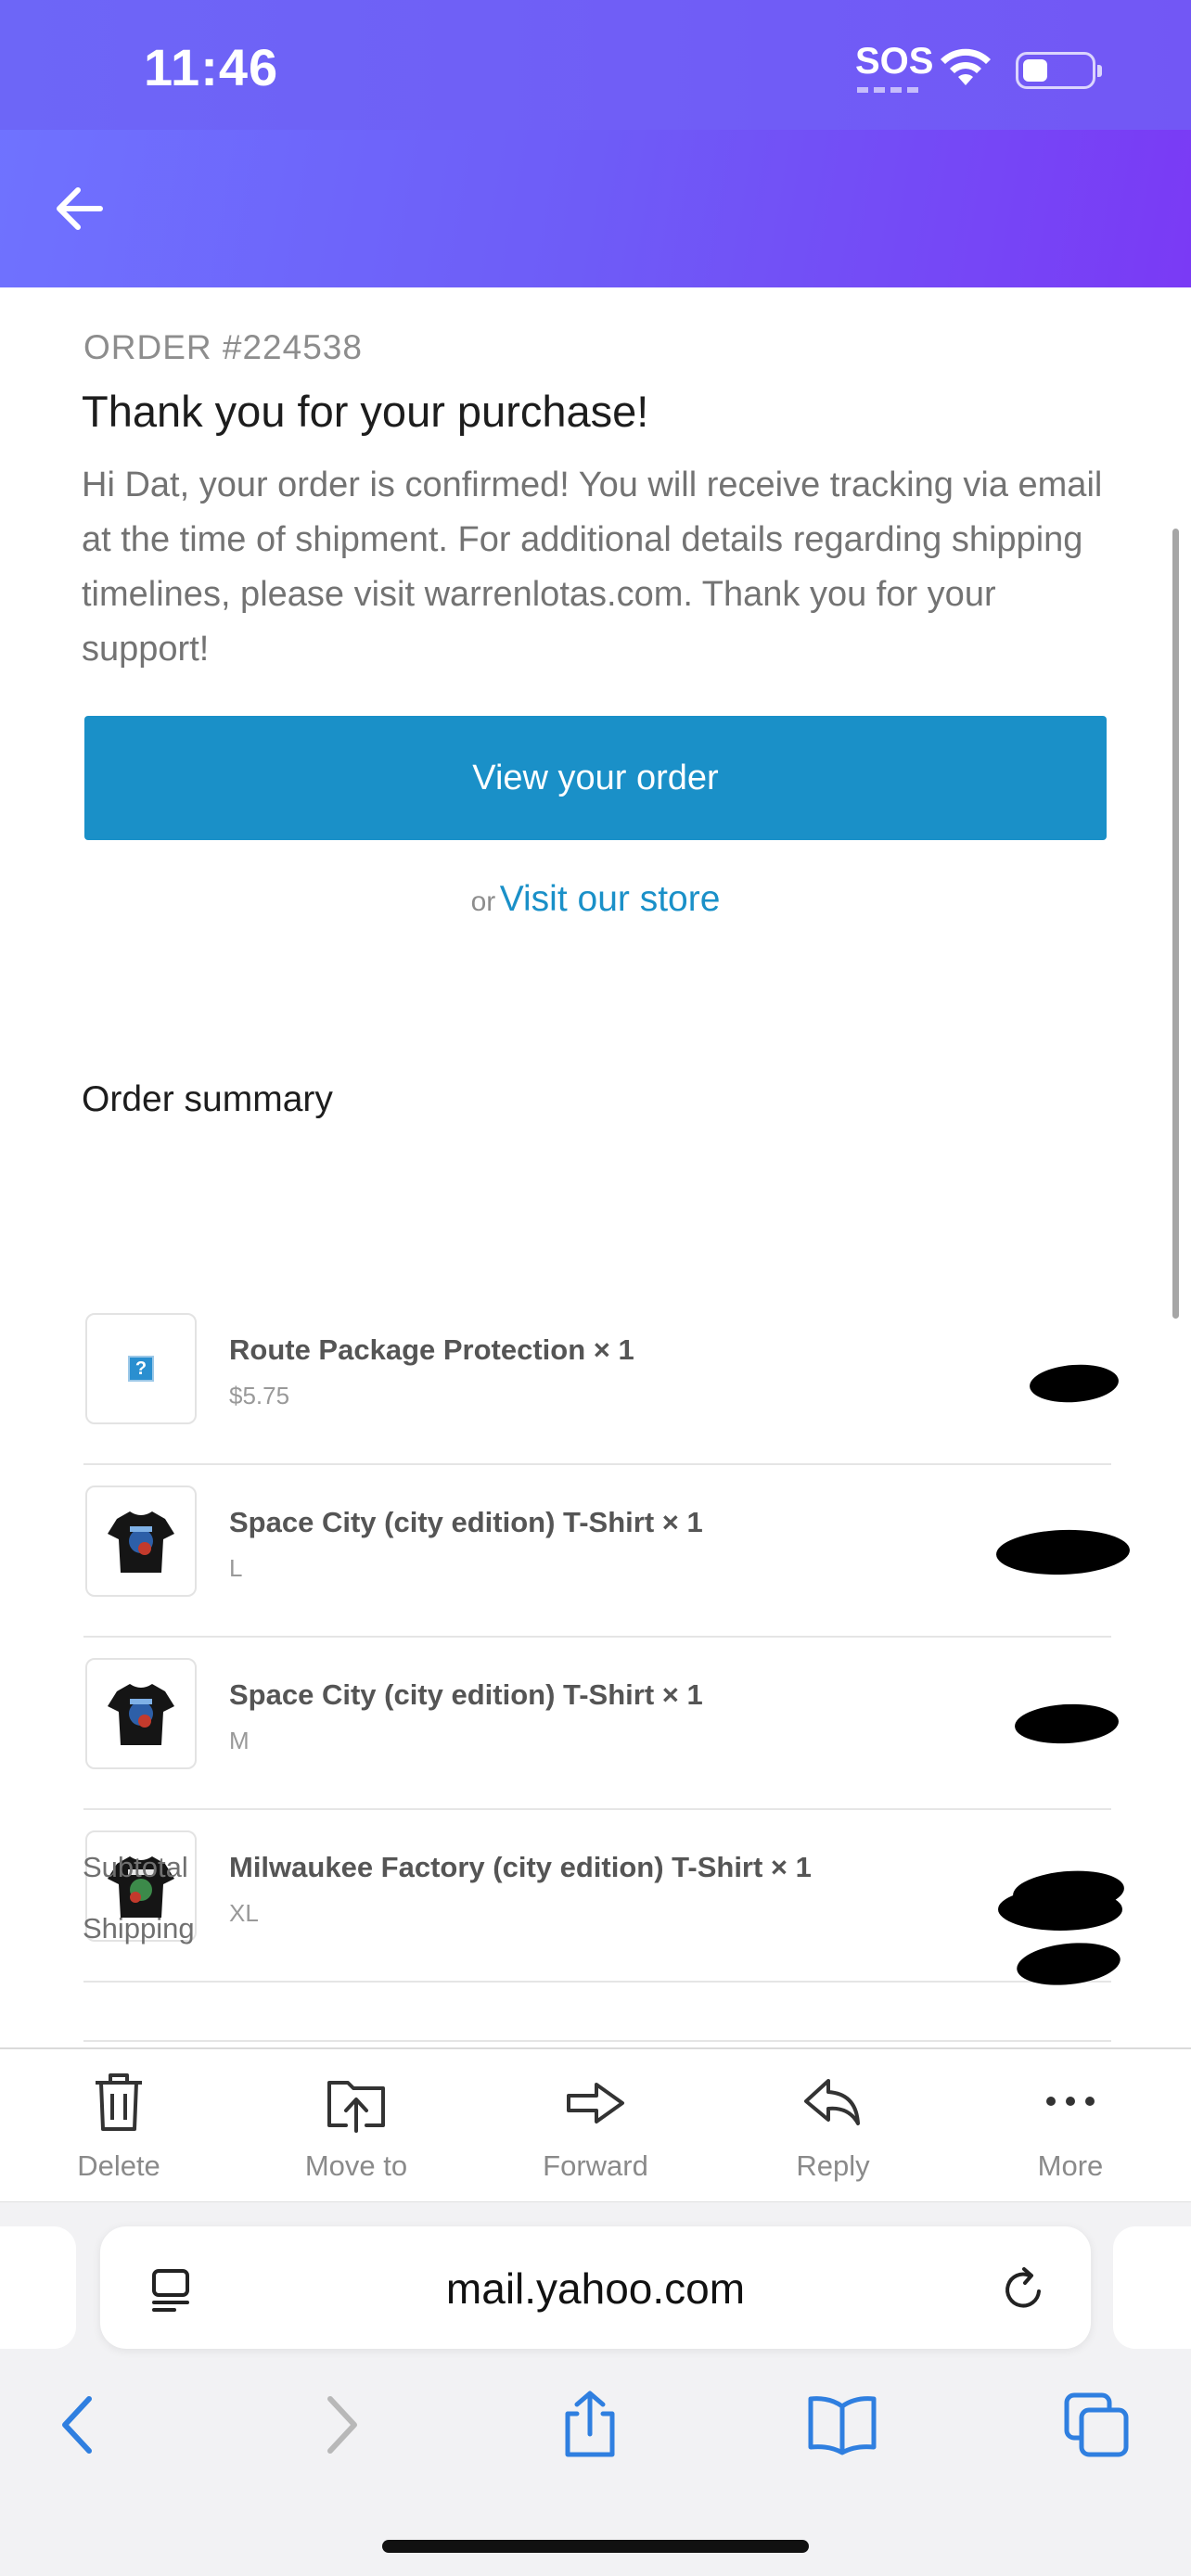 The image size is (1191, 2576). Describe the element at coordinates (595, 2165) in the screenshot. I see `forward-label: Forward` at that location.